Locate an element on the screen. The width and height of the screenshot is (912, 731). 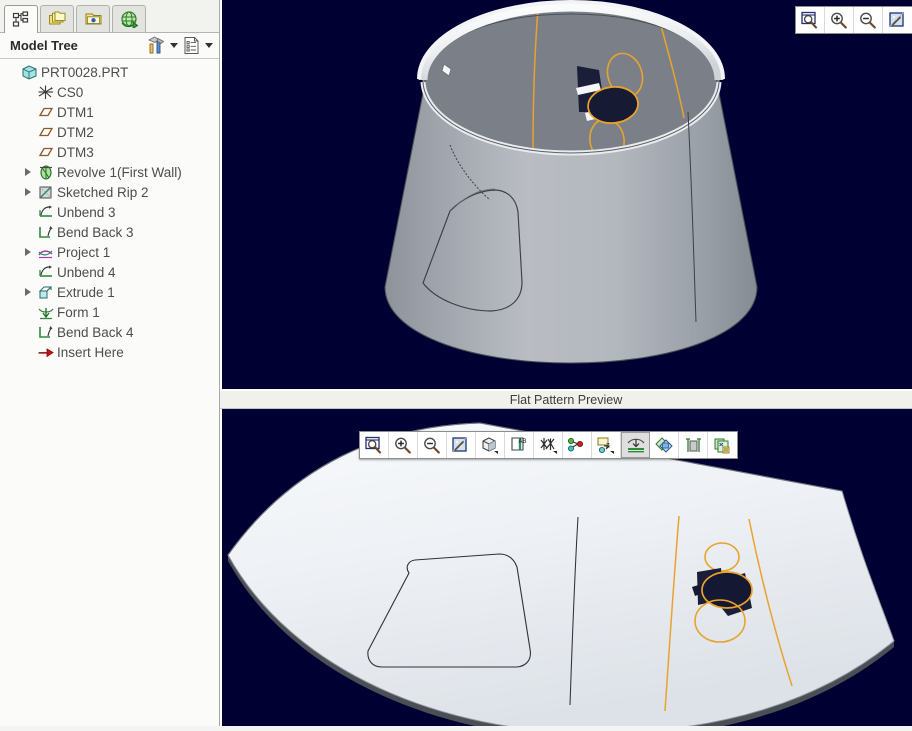
display-style-button is located at coordinates (490, 445).